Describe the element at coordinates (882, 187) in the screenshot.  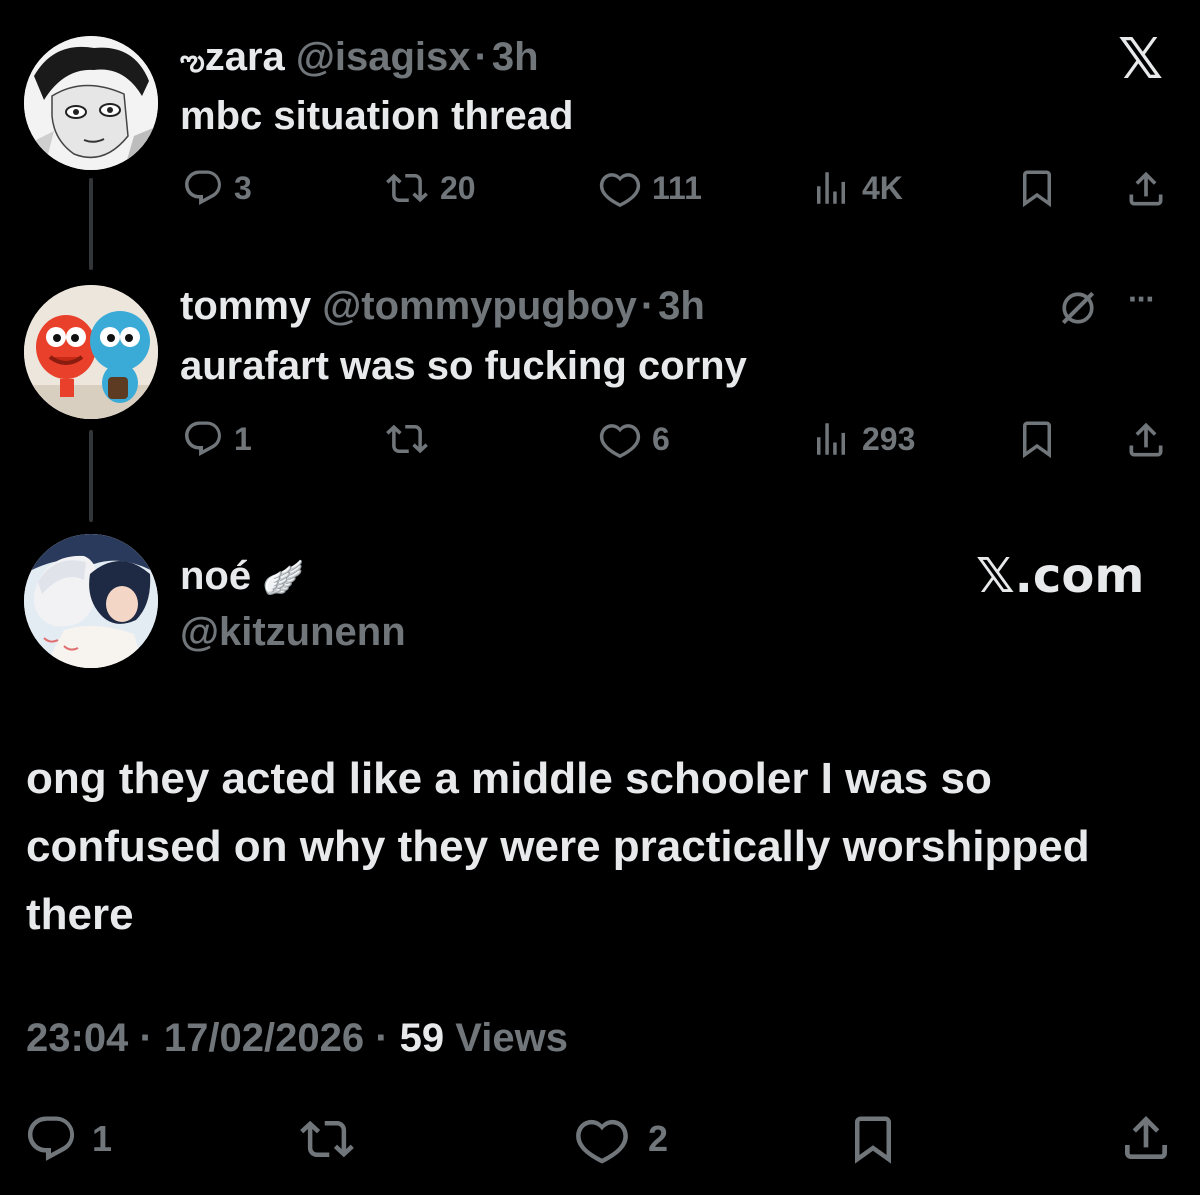
I see `views-count: 4K` at that location.